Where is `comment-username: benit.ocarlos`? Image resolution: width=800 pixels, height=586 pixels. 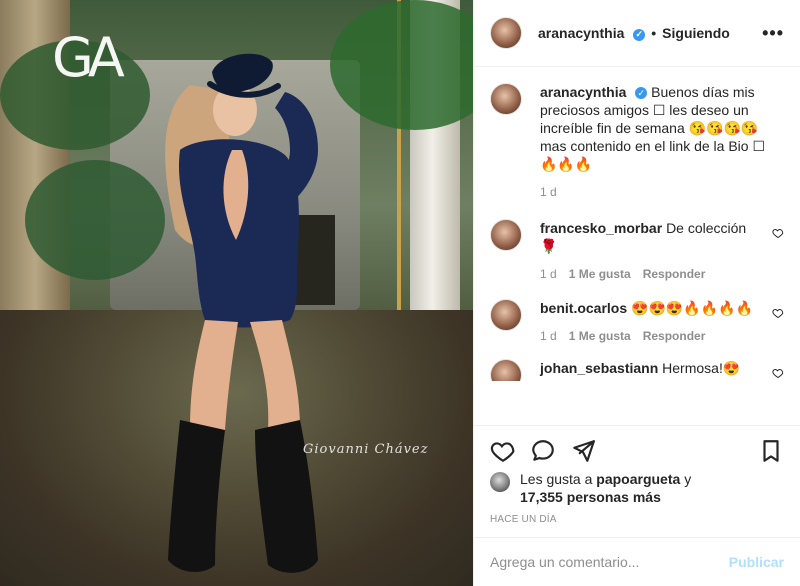 comment-username: benit.ocarlos is located at coordinates (583, 308).